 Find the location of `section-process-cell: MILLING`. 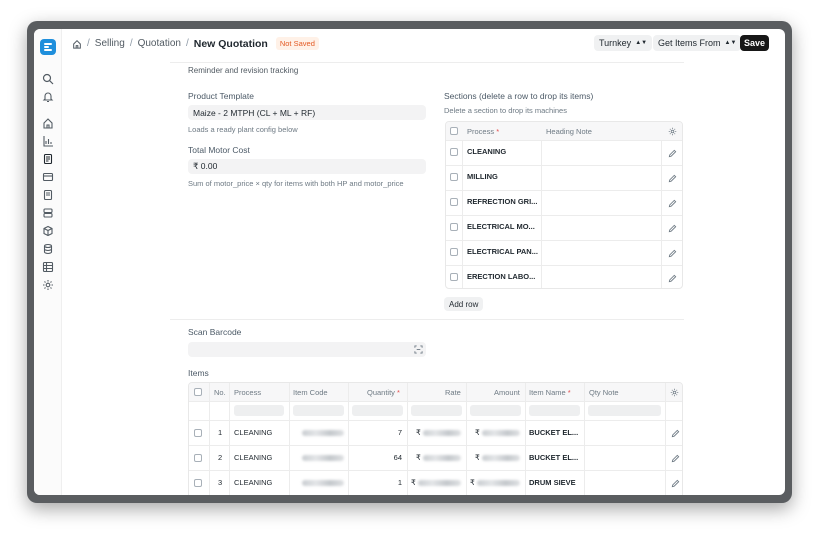

section-process-cell: MILLING is located at coordinates (503, 176).